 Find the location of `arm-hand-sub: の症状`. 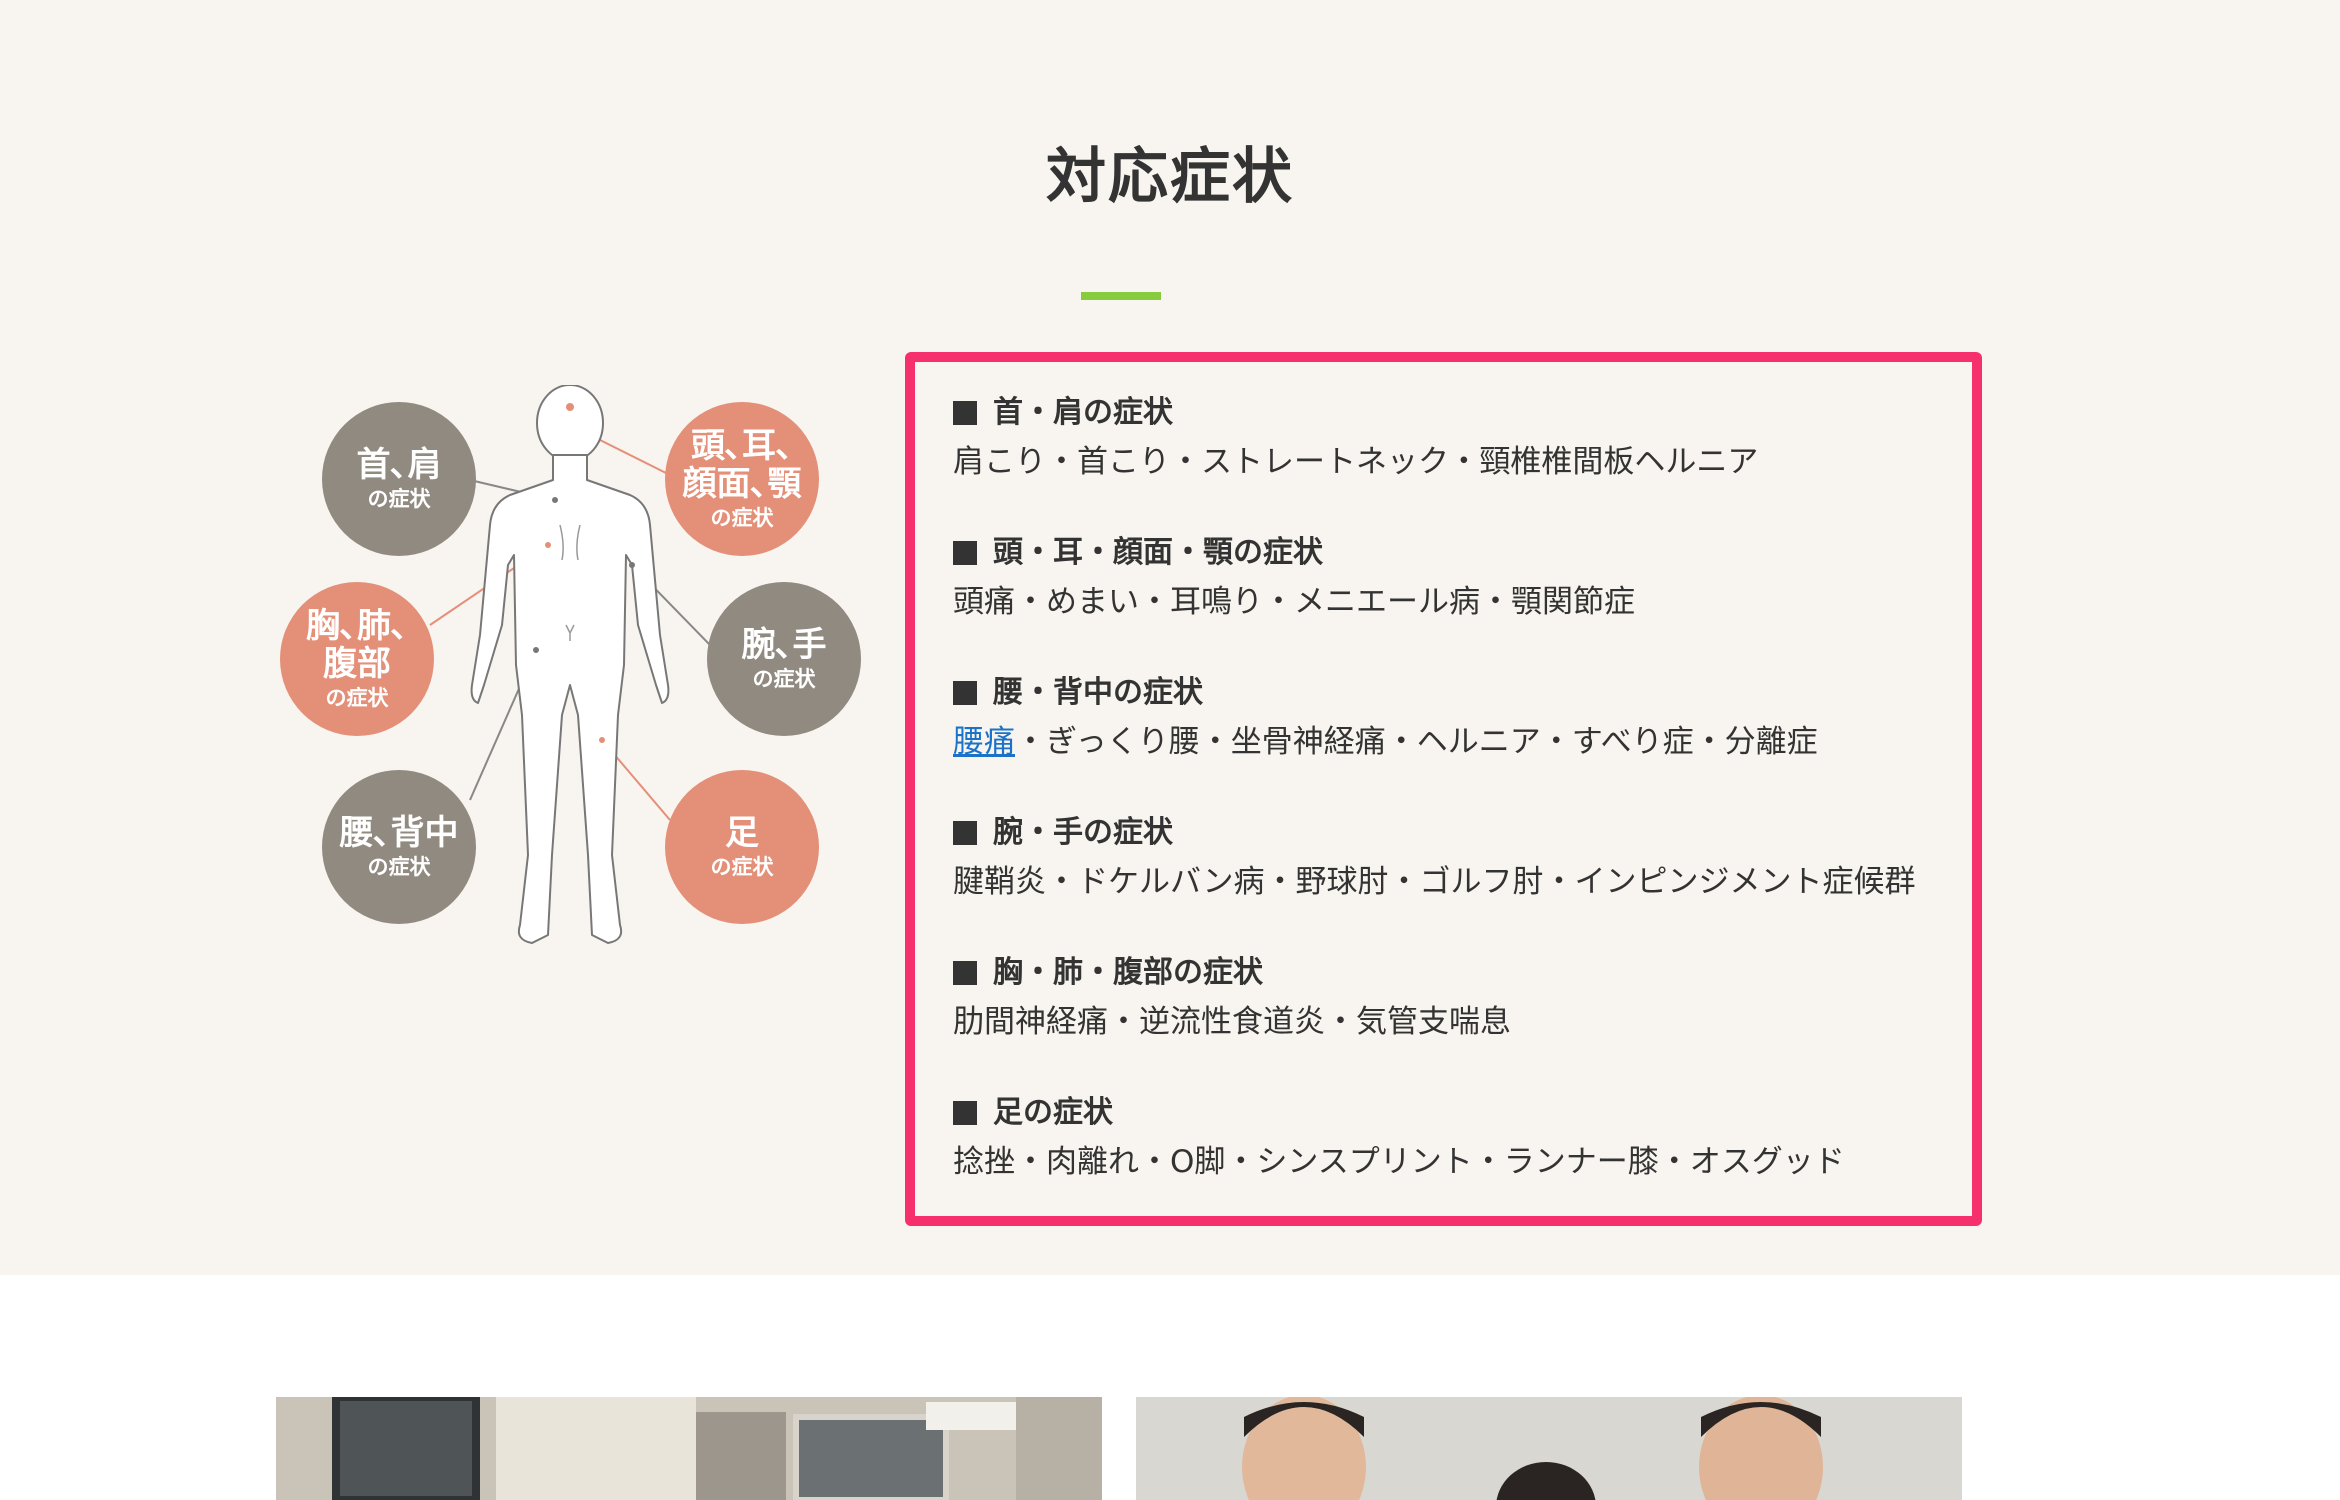

arm-hand-sub: の症状 is located at coordinates (784, 679).